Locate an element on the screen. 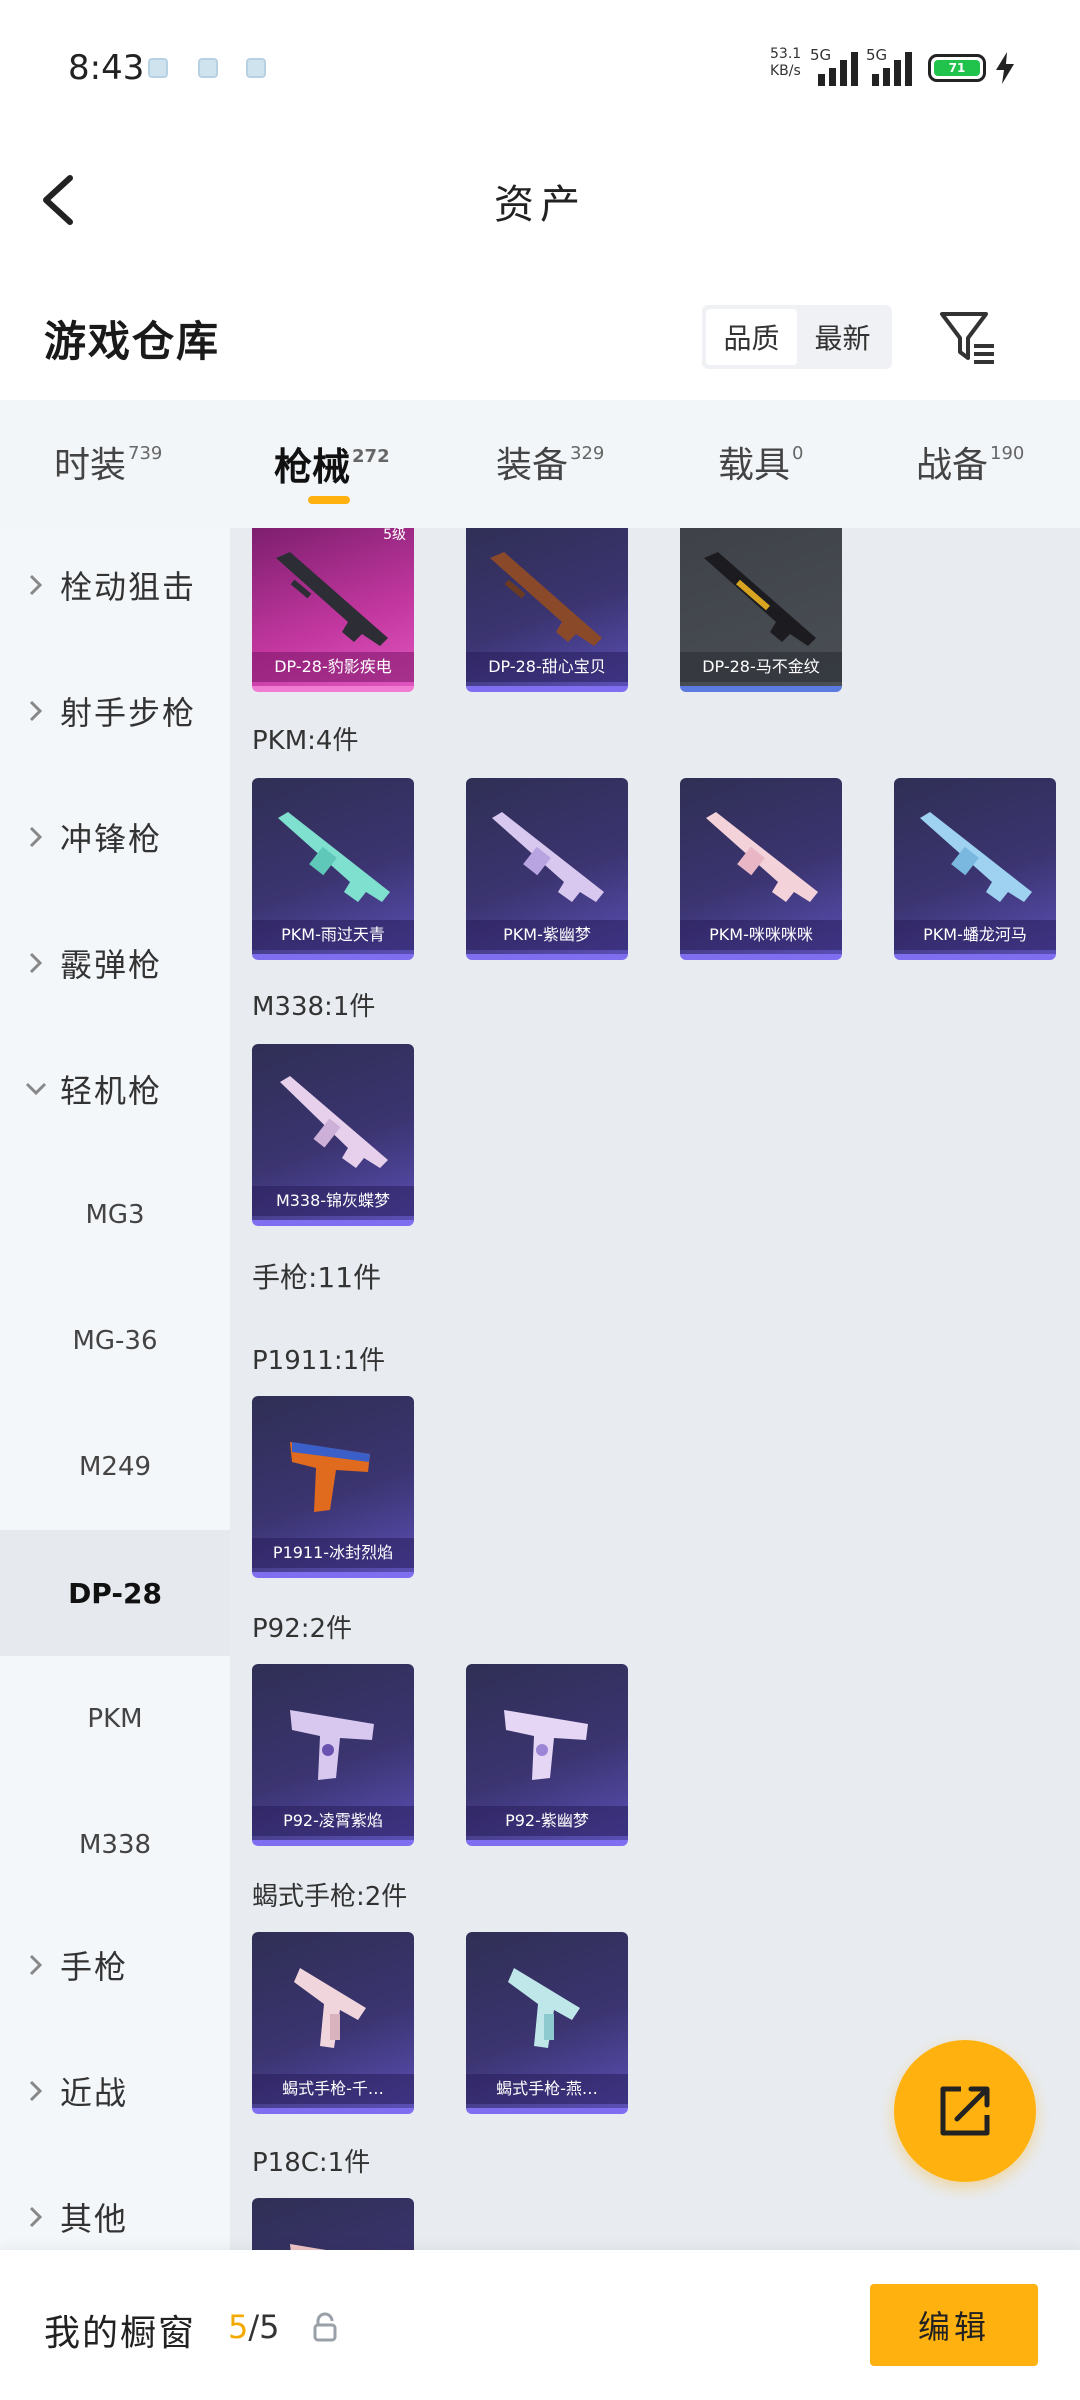 This screenshot has width=1080, height=2400. filter-button is located at coordinates (968, 338).